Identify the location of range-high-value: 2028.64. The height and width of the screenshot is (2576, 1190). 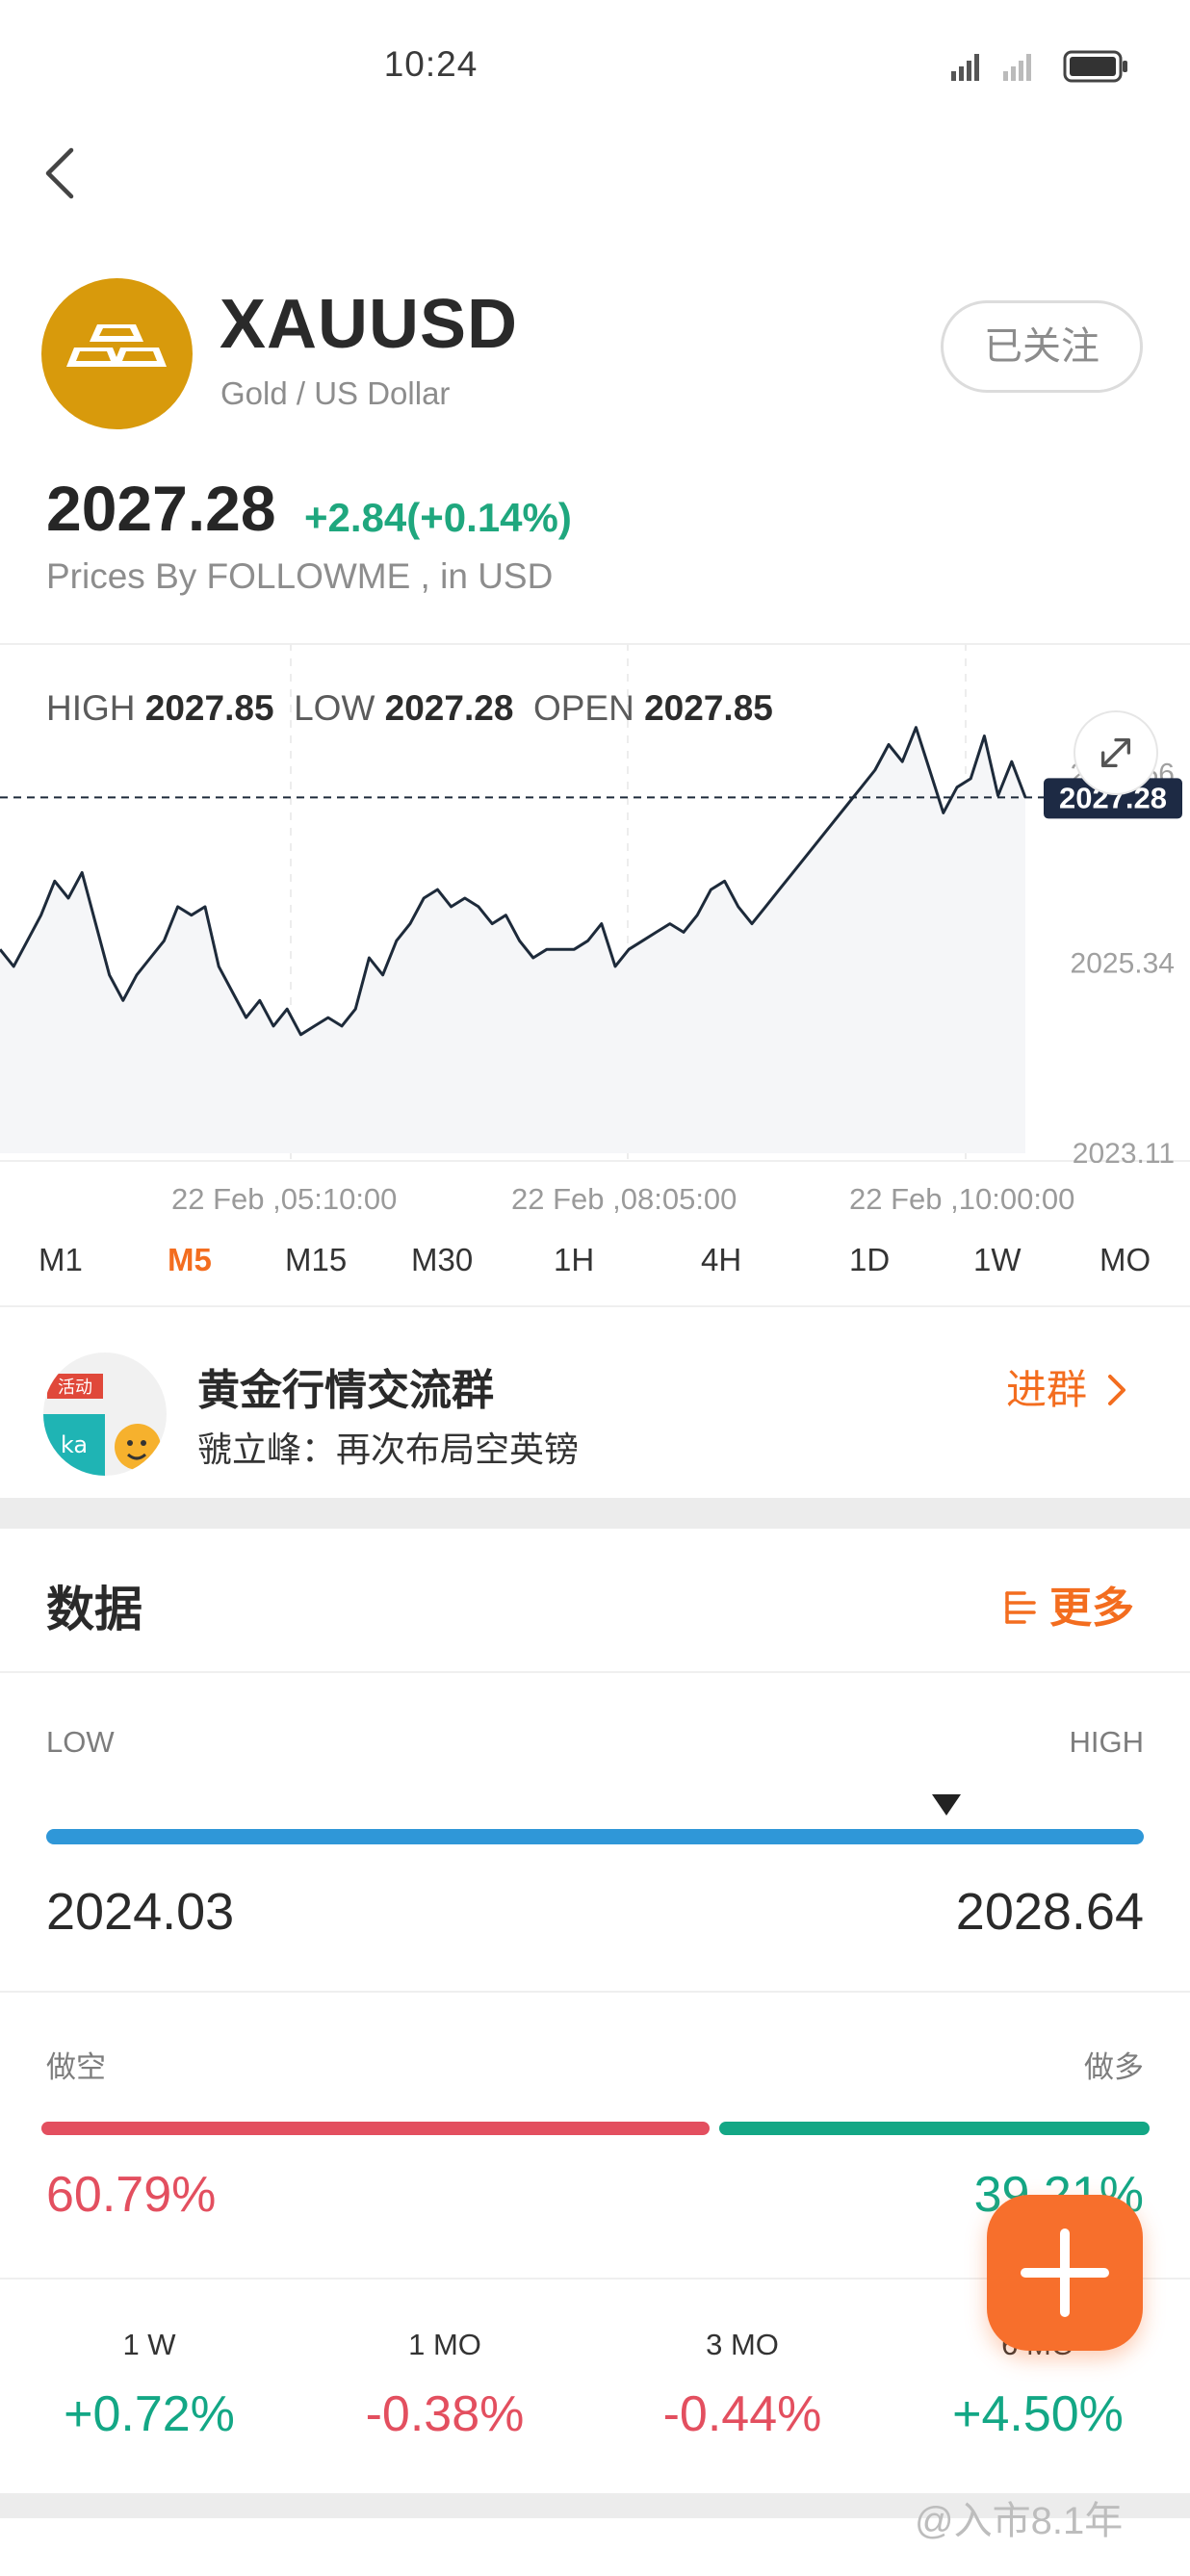
(1050, 1912).